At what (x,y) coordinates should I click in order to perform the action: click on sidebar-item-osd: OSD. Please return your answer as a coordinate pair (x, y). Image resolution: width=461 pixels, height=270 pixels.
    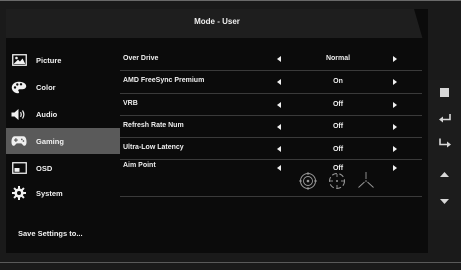
    Looking at the image, I should click on (63, 168).